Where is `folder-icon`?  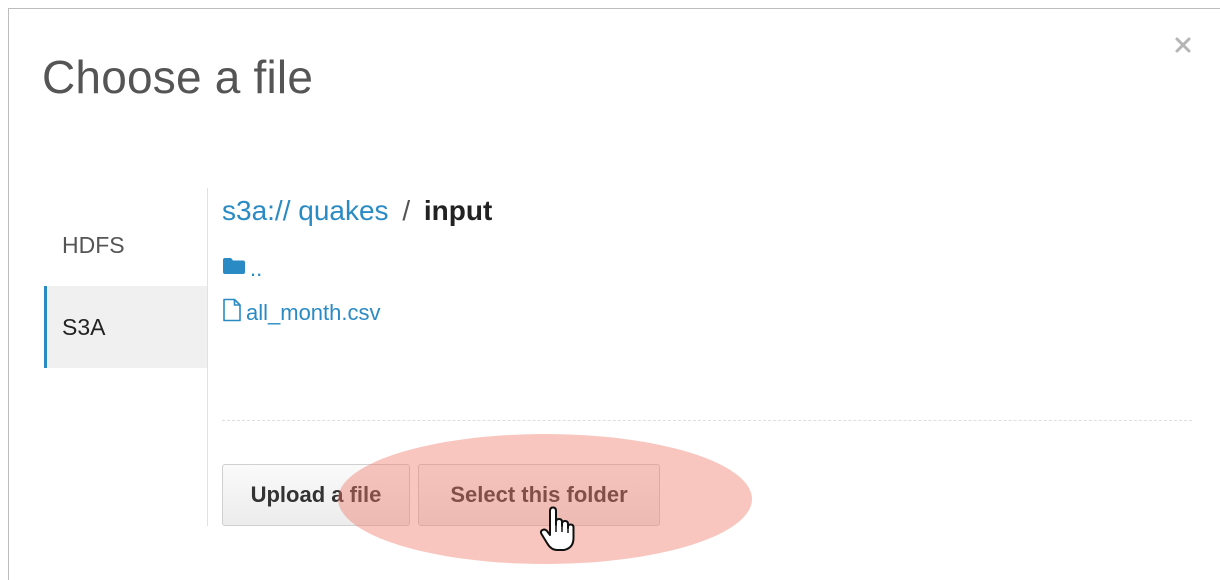 folder-icon is located at coordinates (236, 269).